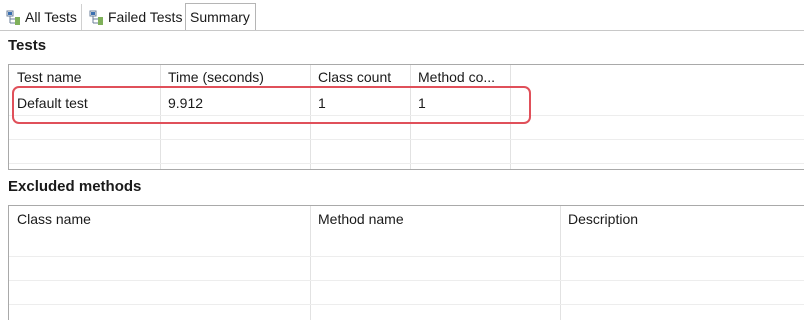 The height and width of the screenshot is (320, 804). What do you see at coordinates (51, 17) in the screenshot?
I see `tab-label: All Tests` at bounding box center [51, 17].